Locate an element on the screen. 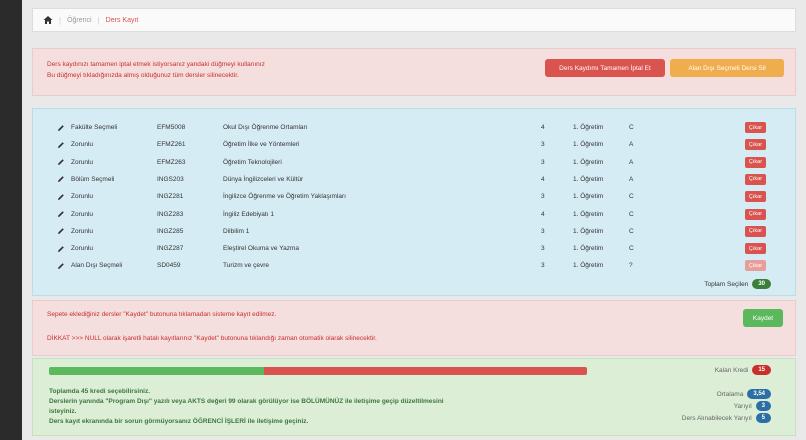 The image size is (806, 440). course-code: INGS203 is located at coordinates (170, 179).